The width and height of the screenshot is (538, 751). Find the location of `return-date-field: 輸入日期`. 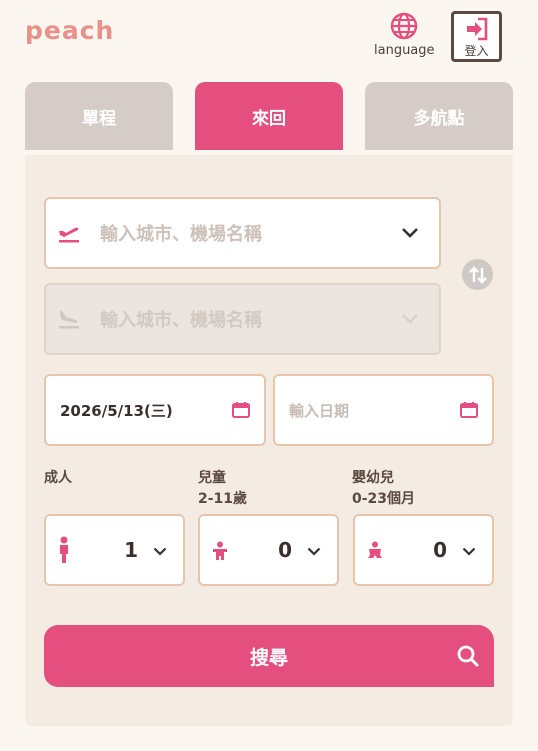

return-date-field: 輸入日期 is located at coordinates (383, 410).